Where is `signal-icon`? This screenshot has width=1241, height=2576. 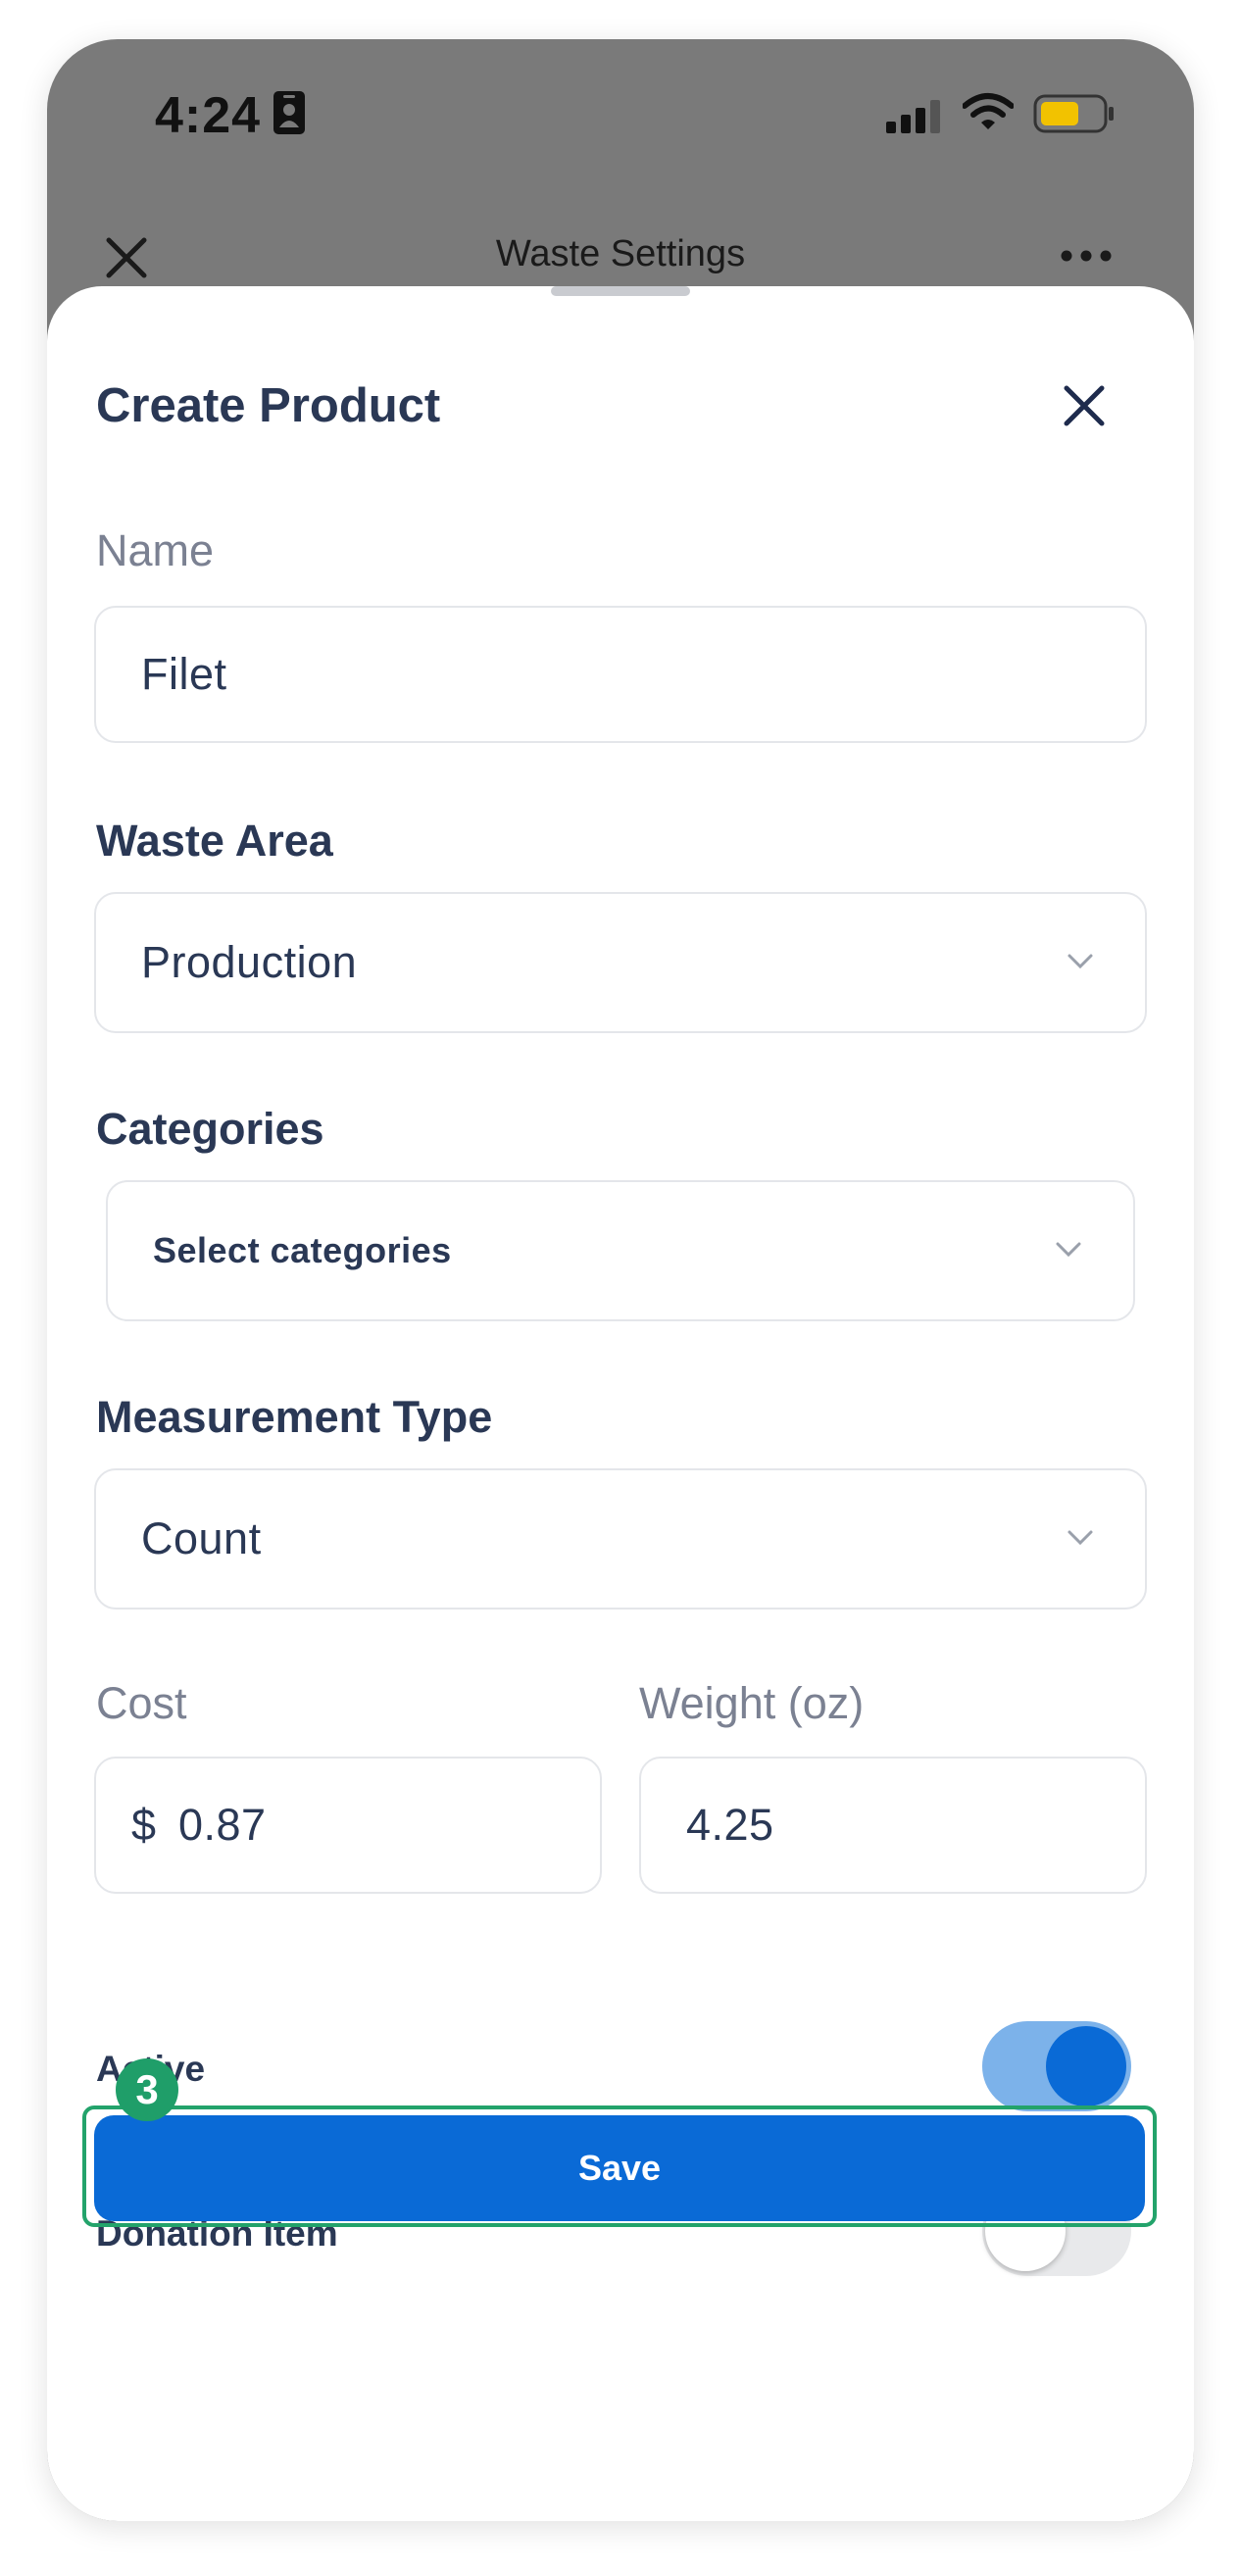
signal-icon is located at coordinates (916, 119).